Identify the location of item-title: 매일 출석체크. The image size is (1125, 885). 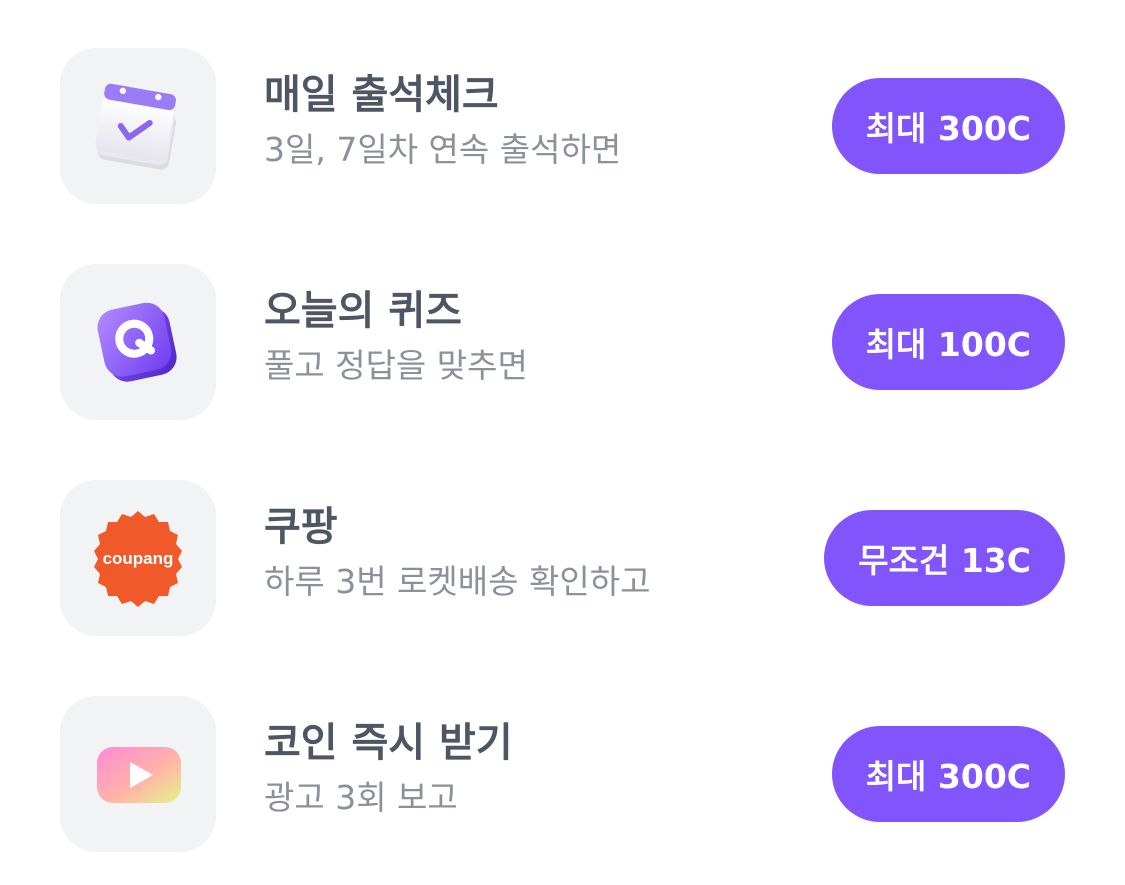
(381, 95).